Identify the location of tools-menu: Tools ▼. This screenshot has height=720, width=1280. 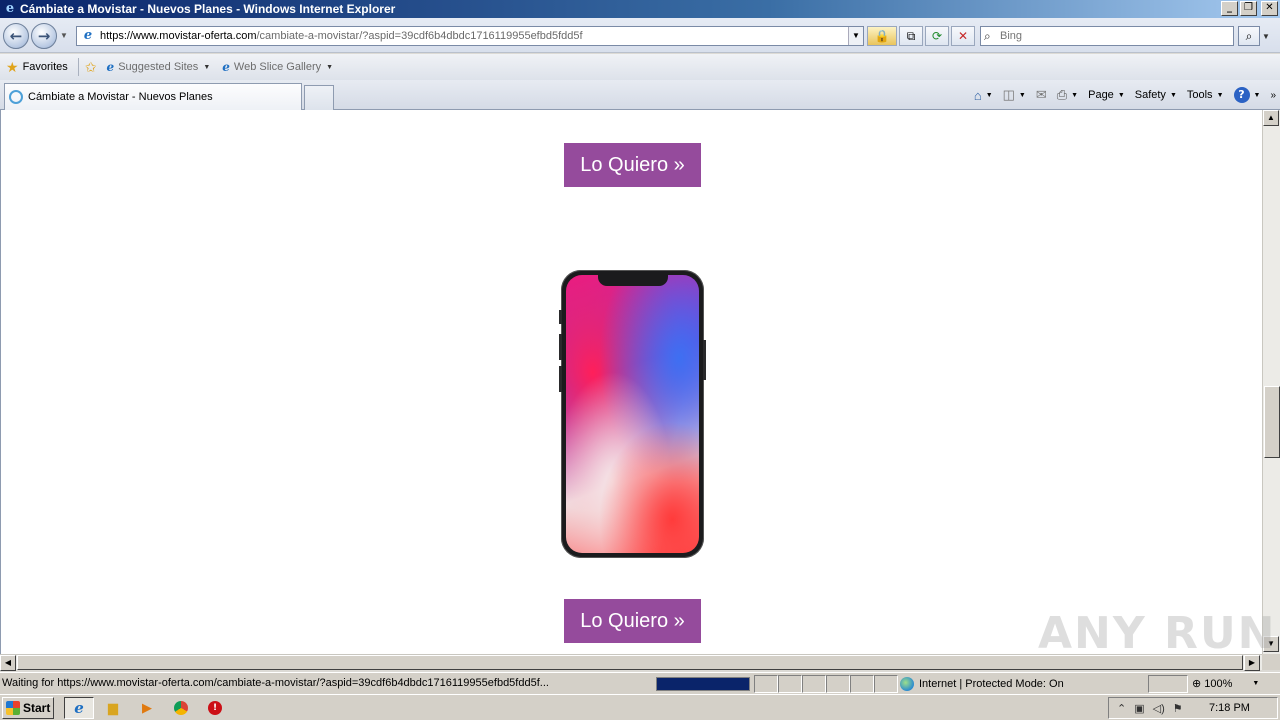
(1205, 95).